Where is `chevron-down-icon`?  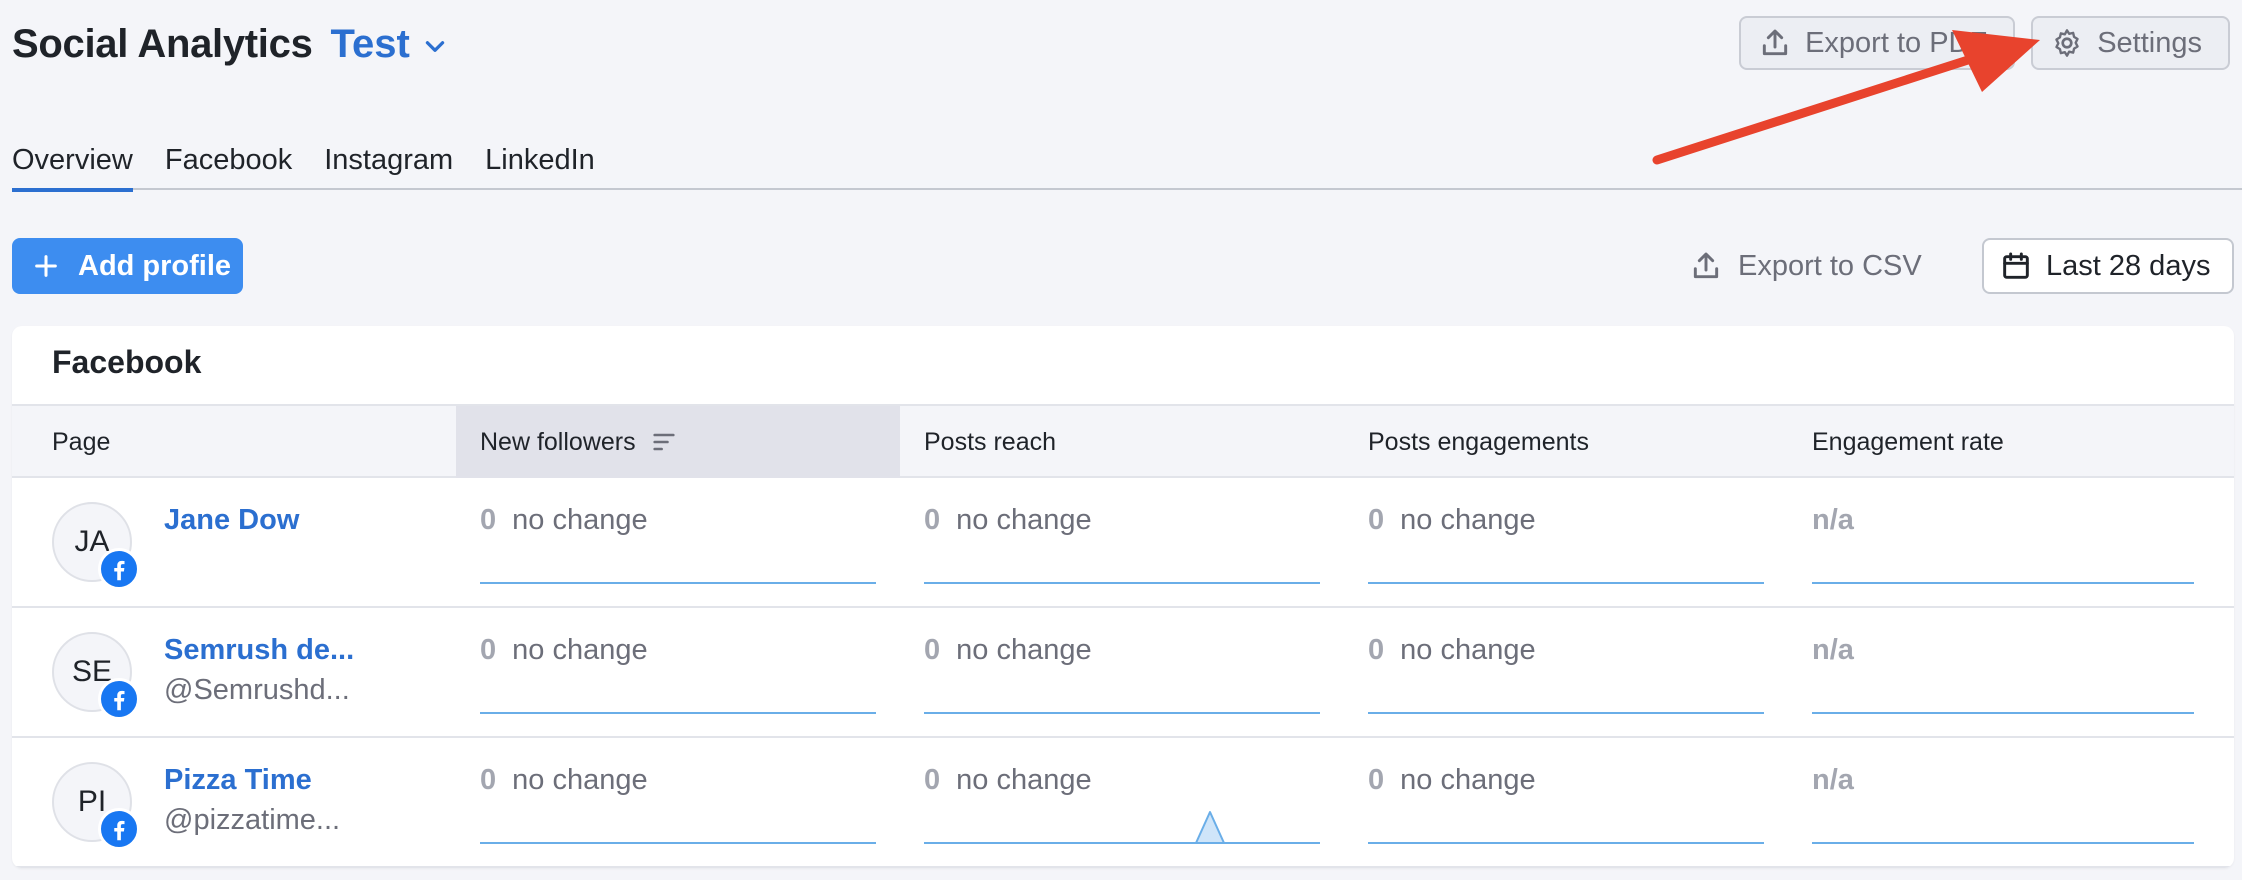 chevron-down-icon is located at coordinates (435, 46).